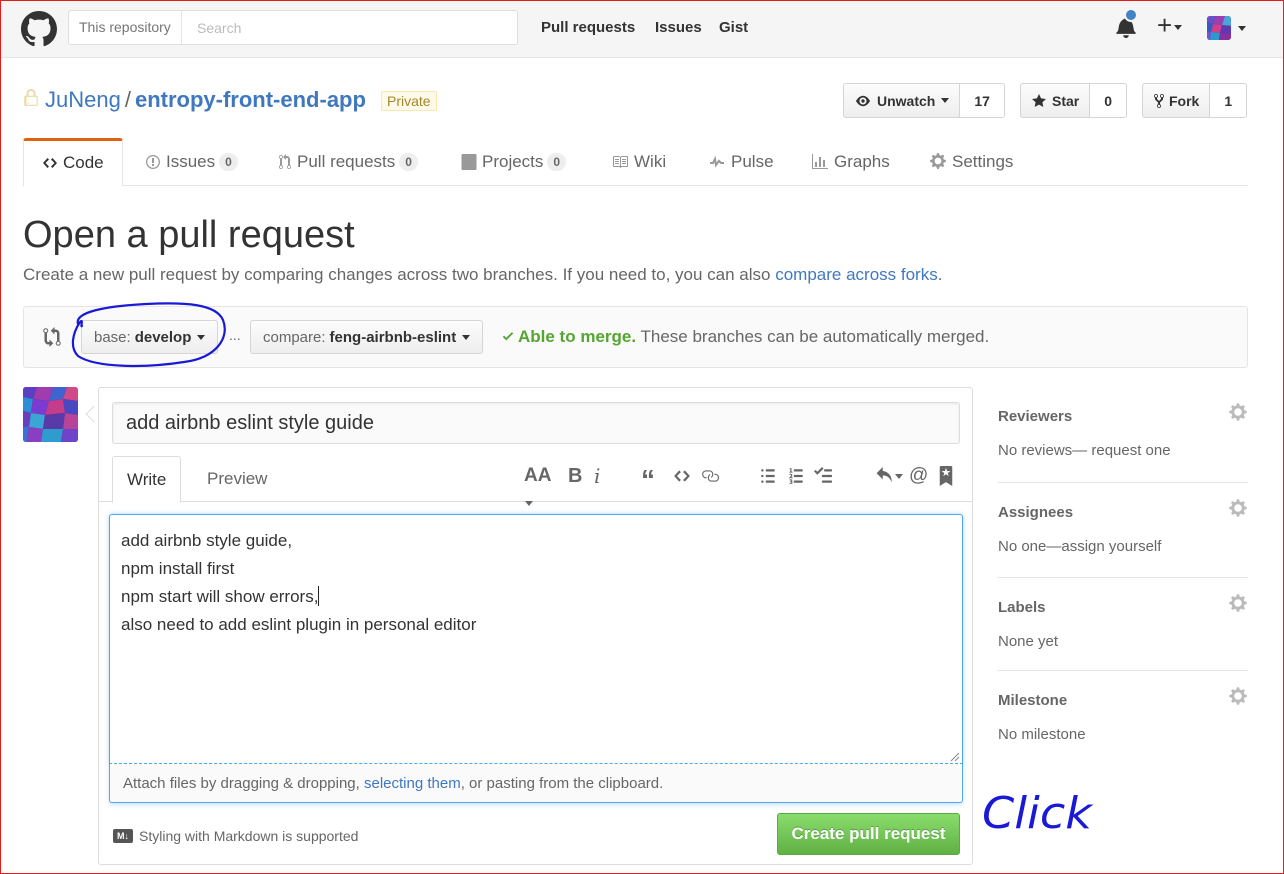  Describe the element at coordinates (1123, 431) in the screenshot. I see `sidebar-reviewers: Reviewers No reviews— request one` at that location.